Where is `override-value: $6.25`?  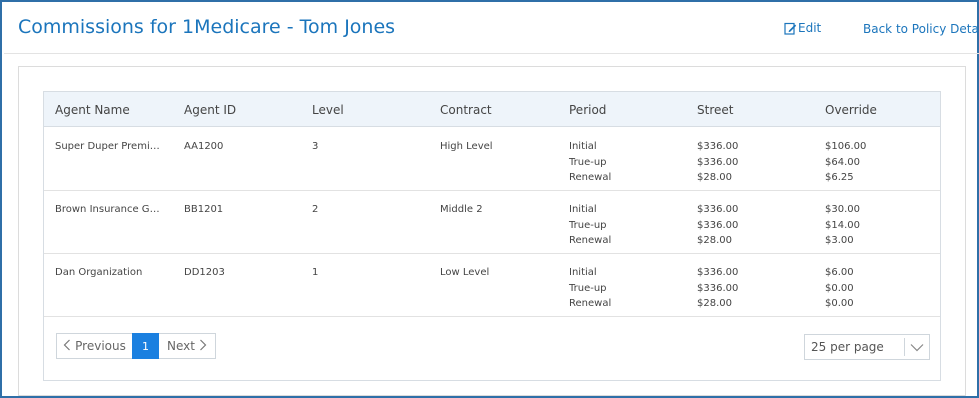
override-value: $6.25 is located at coordinates (839, 177).